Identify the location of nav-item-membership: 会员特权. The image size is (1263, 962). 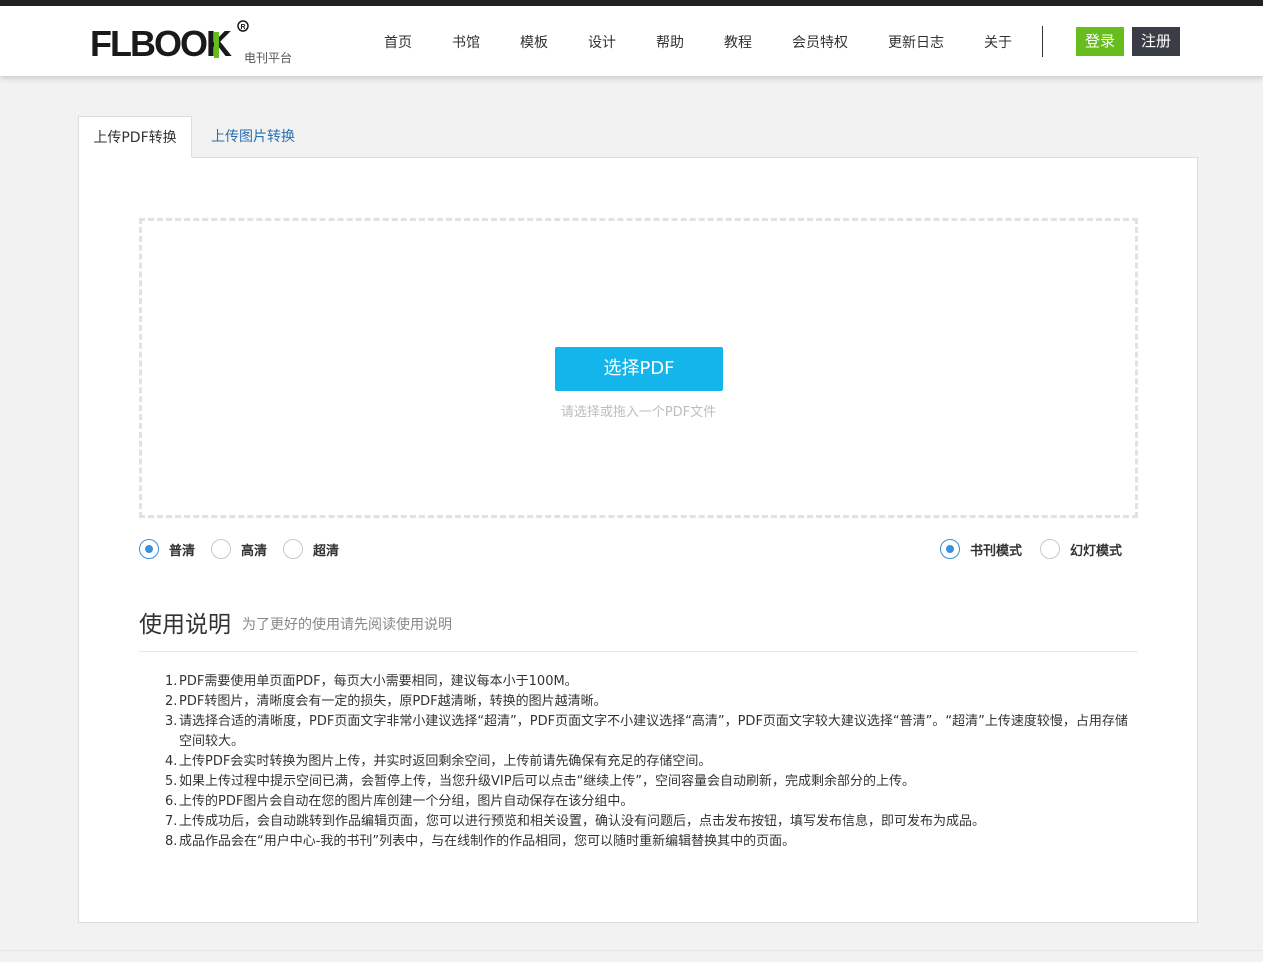
(820, 42).